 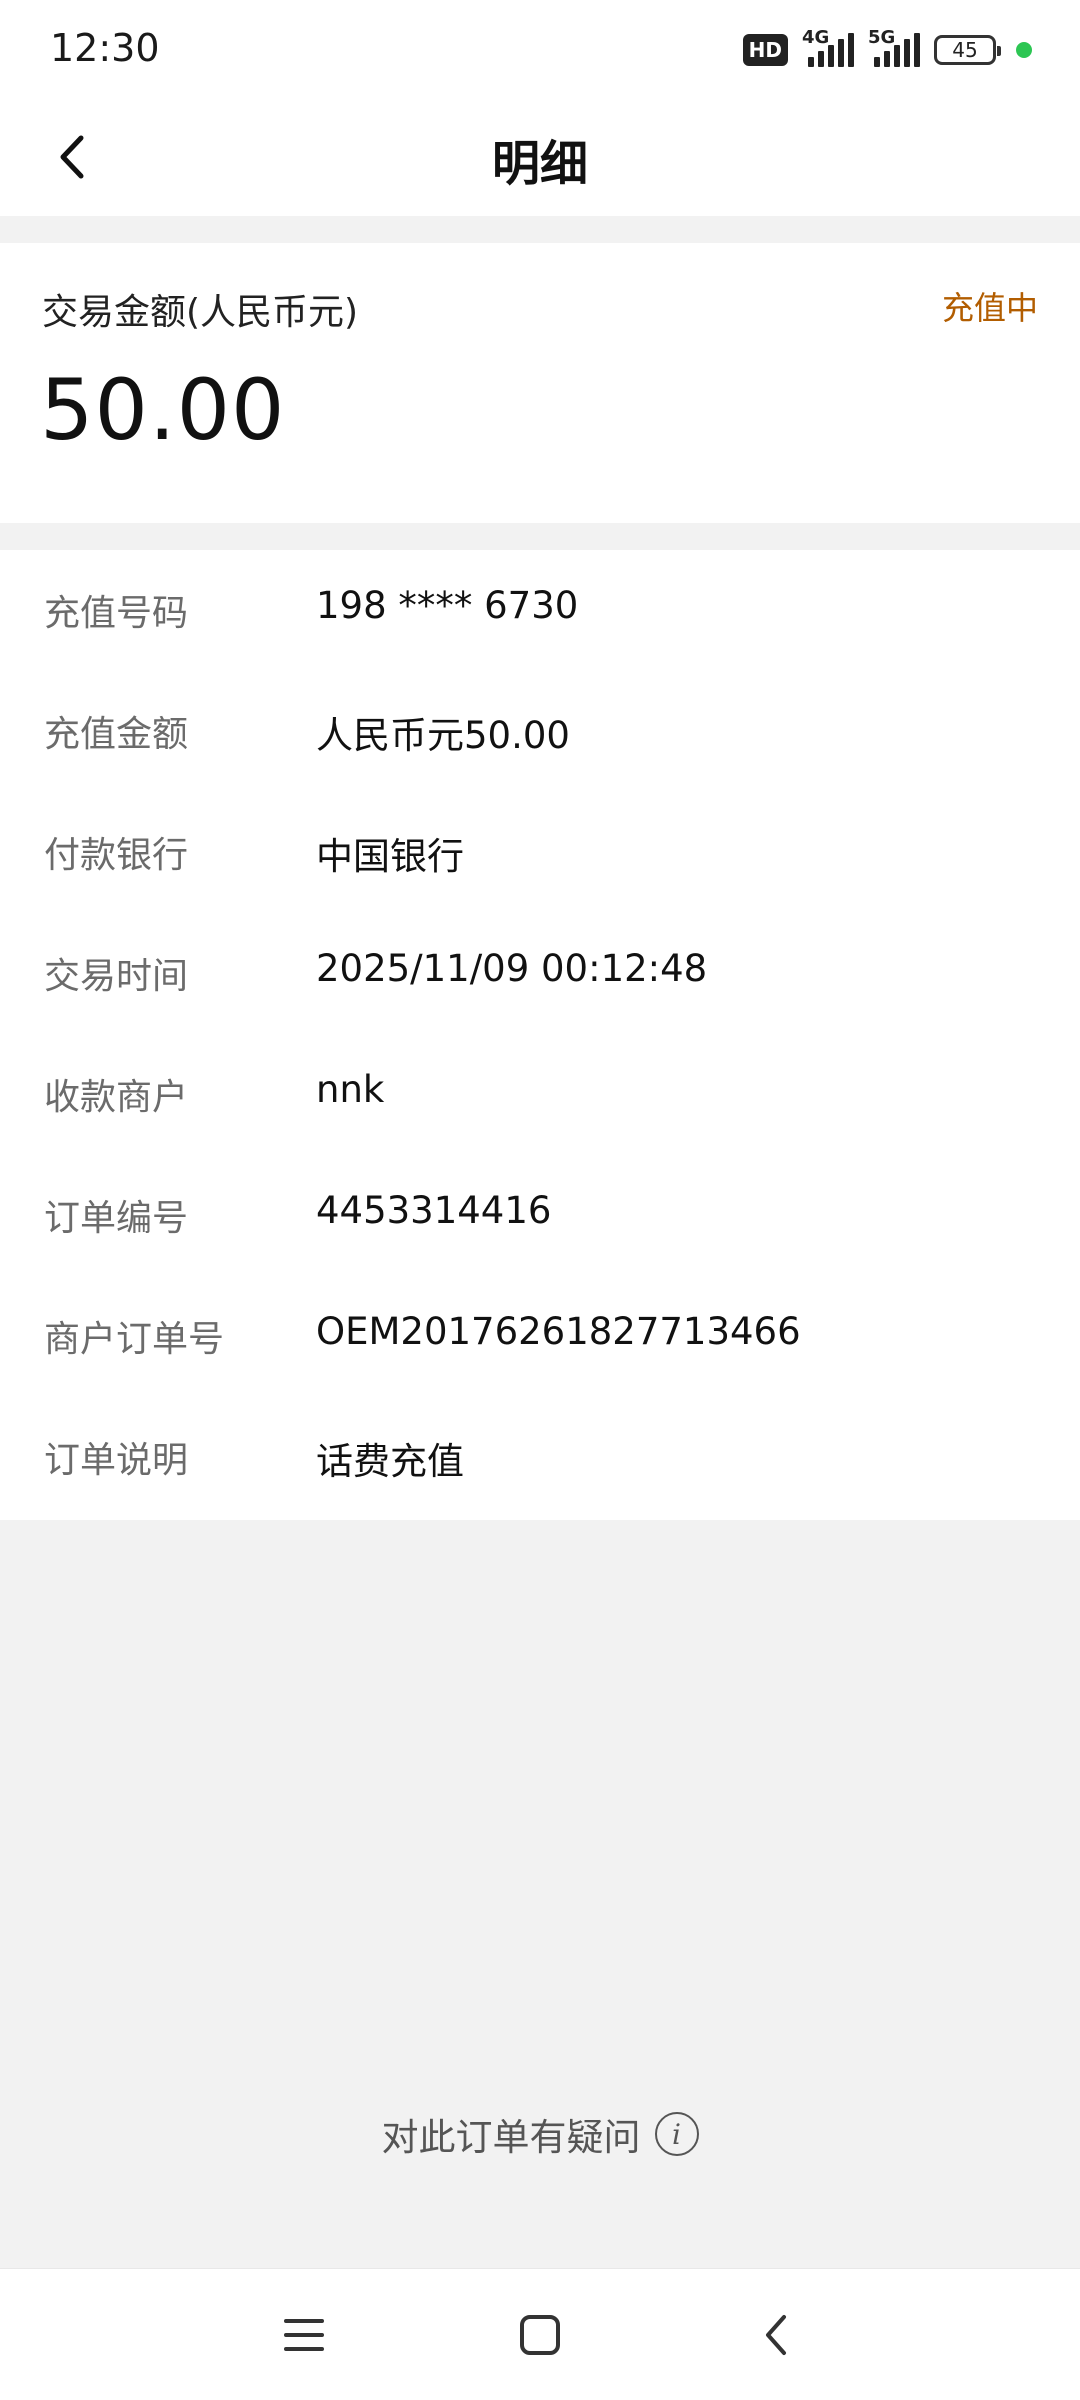 What do you see at coordinates (434, 1210) in the screenshot?
I see `detail-value: 4453314416` at bounding box center [434, 1210].